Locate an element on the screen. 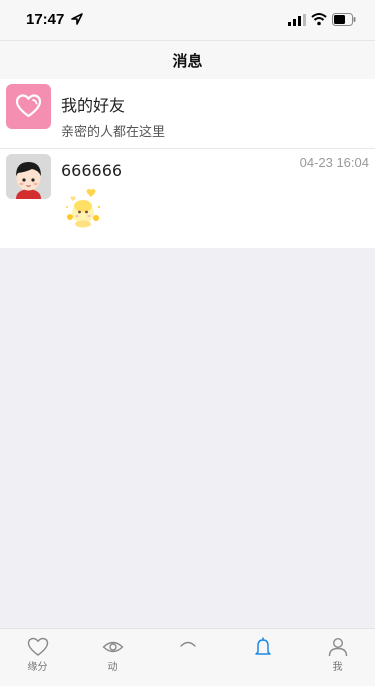 The image size is (375, 686). tab-label: 缘分 is located at coordinates (37, 667).